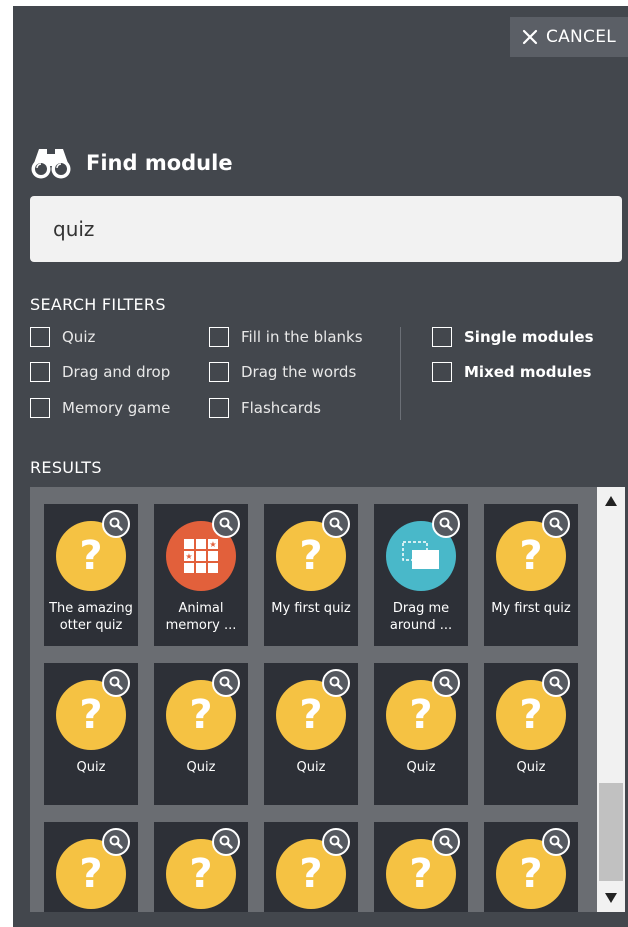 This screenshot has width=628, height=927. I want to click on triangle-down-icon, so click(611, 898).